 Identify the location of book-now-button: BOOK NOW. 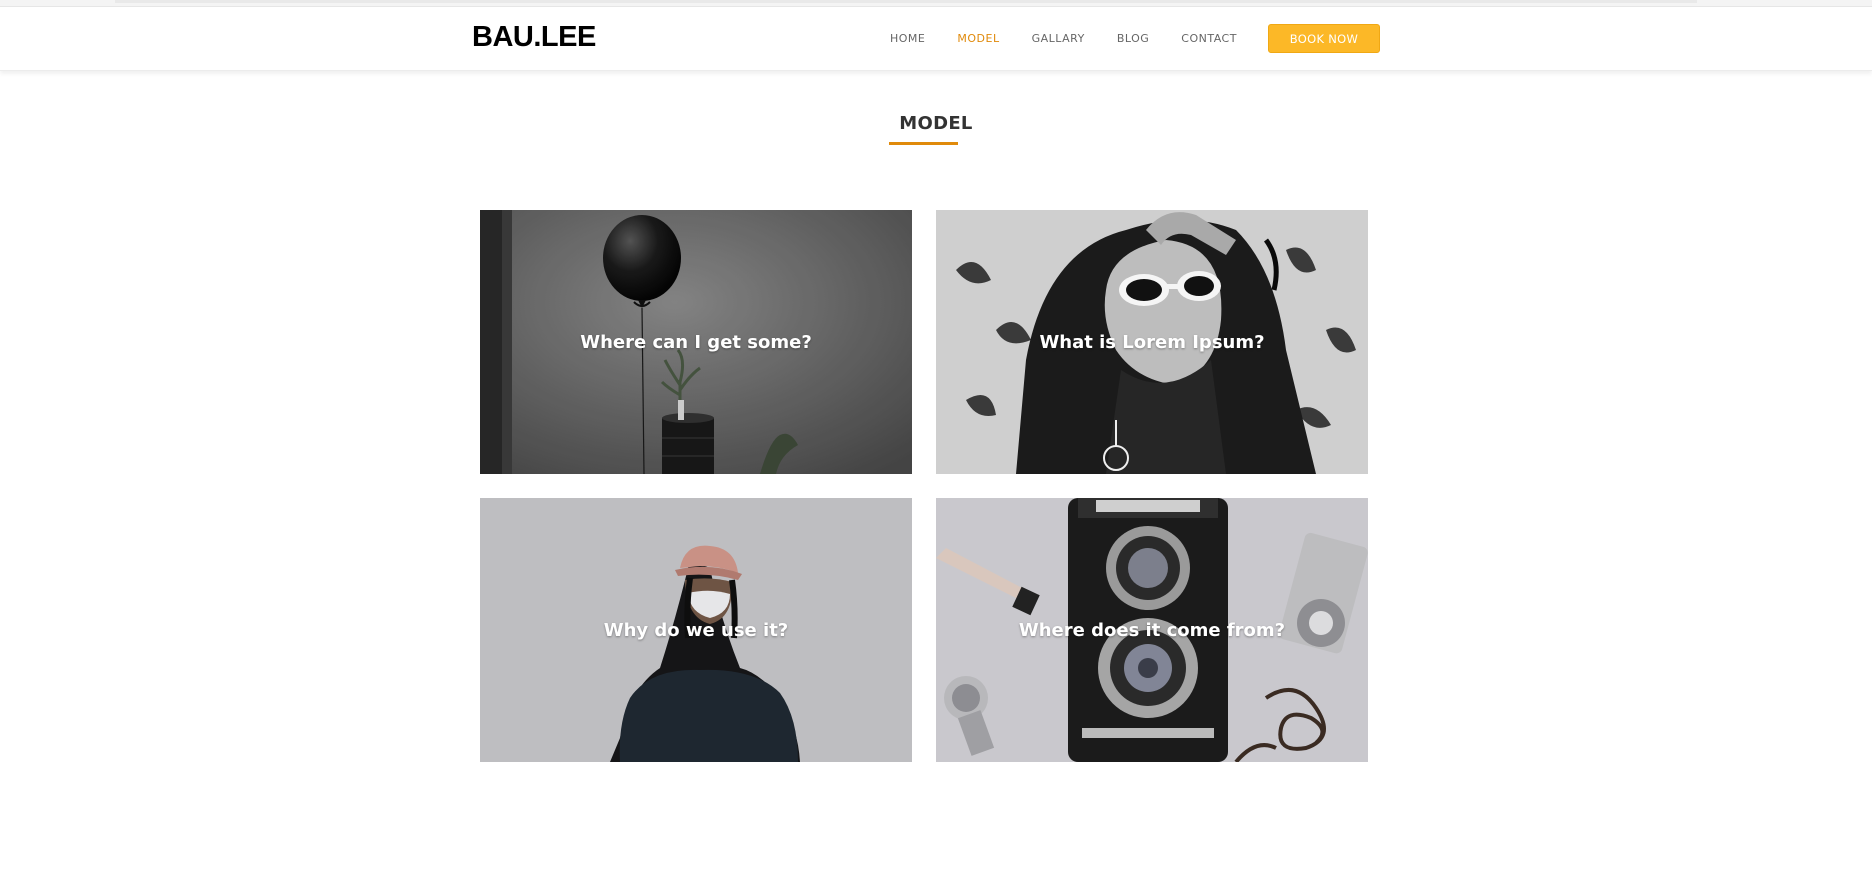
(1324, 38).